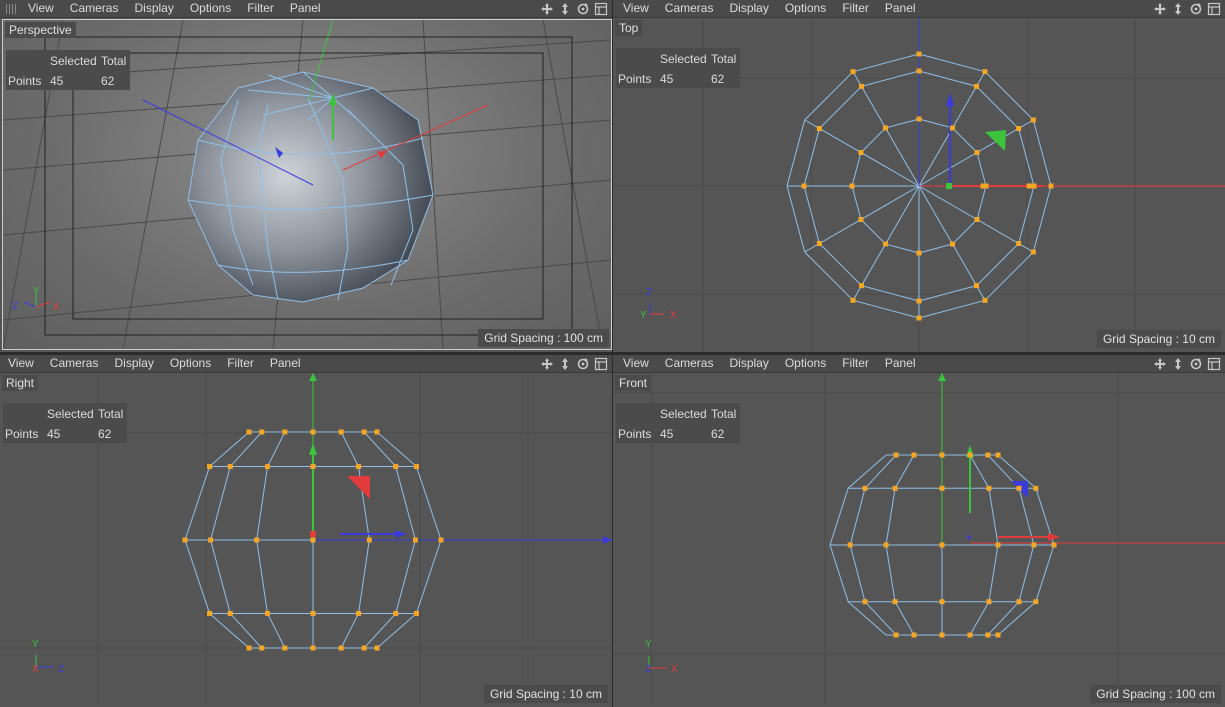  I want to click on camera-label: Perspective, so click(40, 30).